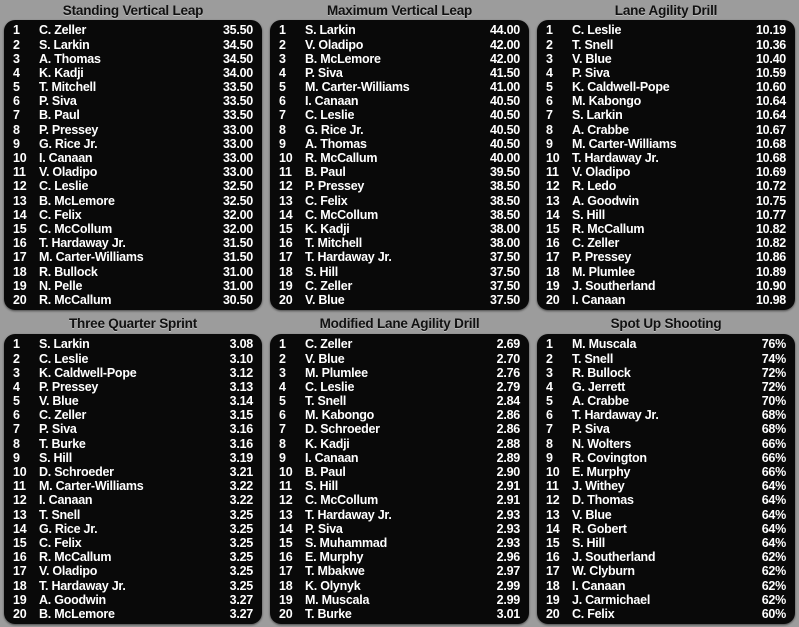 Image resolution: width=799 pixels, height=627 pixels. What do you see at coordinates (237, 72) in the screenshot?
I see `result-value-cell: 34.00` at bounding box center [237, 72].